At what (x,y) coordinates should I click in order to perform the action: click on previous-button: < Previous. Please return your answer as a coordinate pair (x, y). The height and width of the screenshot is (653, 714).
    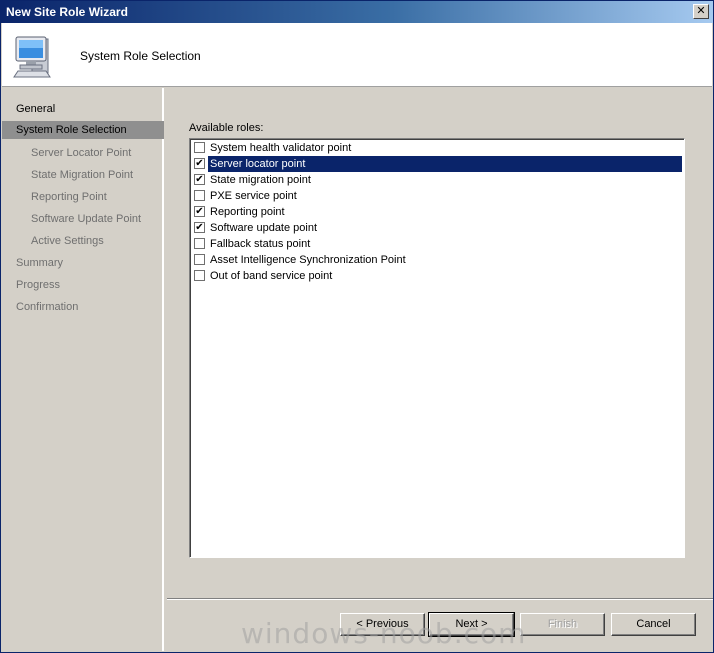
    Looking at the image, I should click on (382, 624).